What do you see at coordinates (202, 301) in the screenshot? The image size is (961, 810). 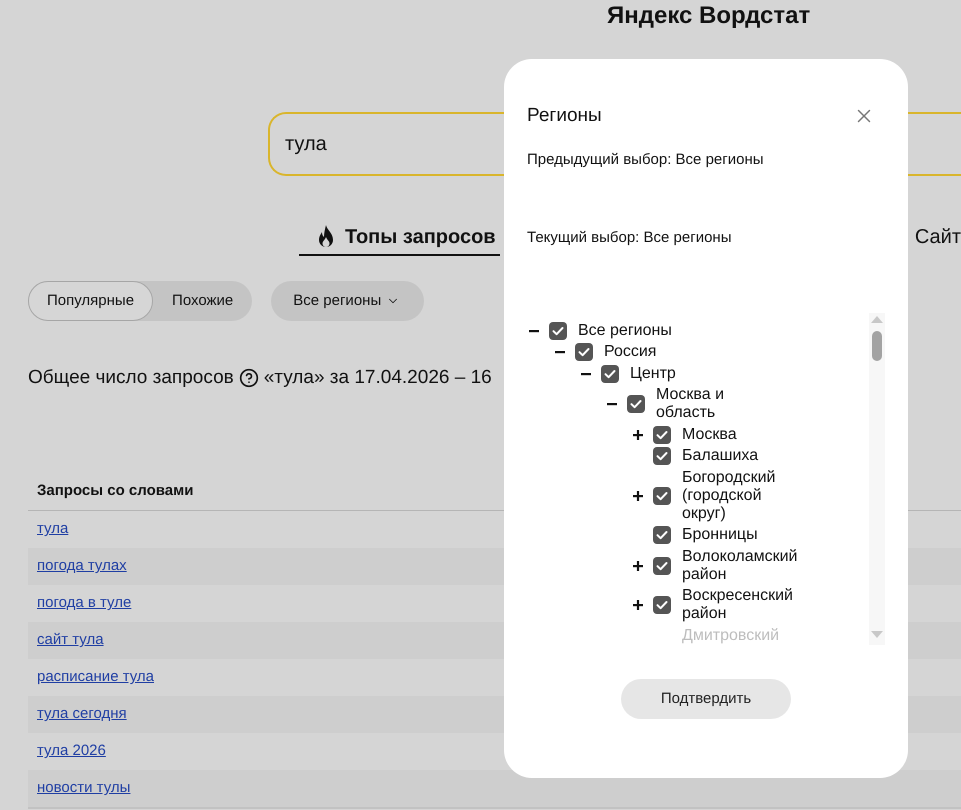 I see `mode-option: Похожие` at bounding box center [202, 301].